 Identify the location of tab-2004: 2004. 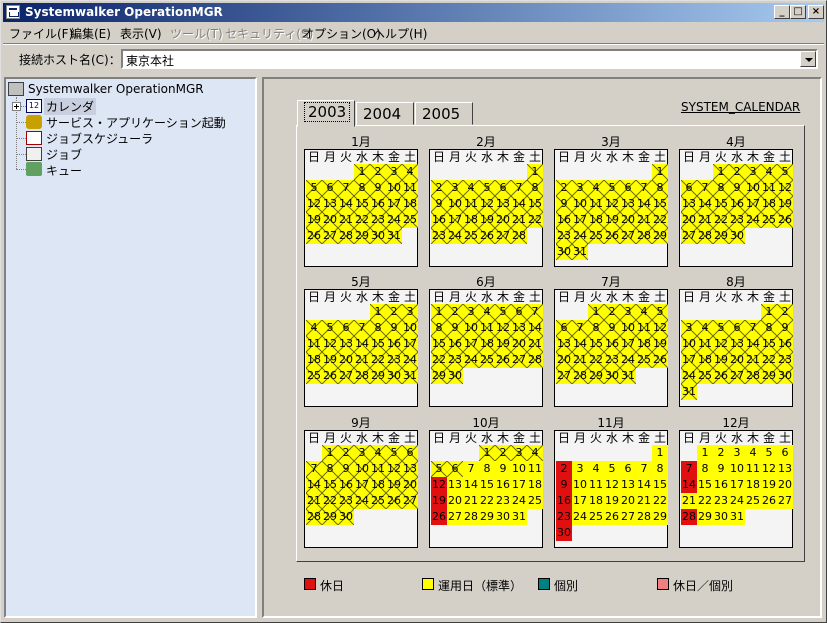
(385, 113).